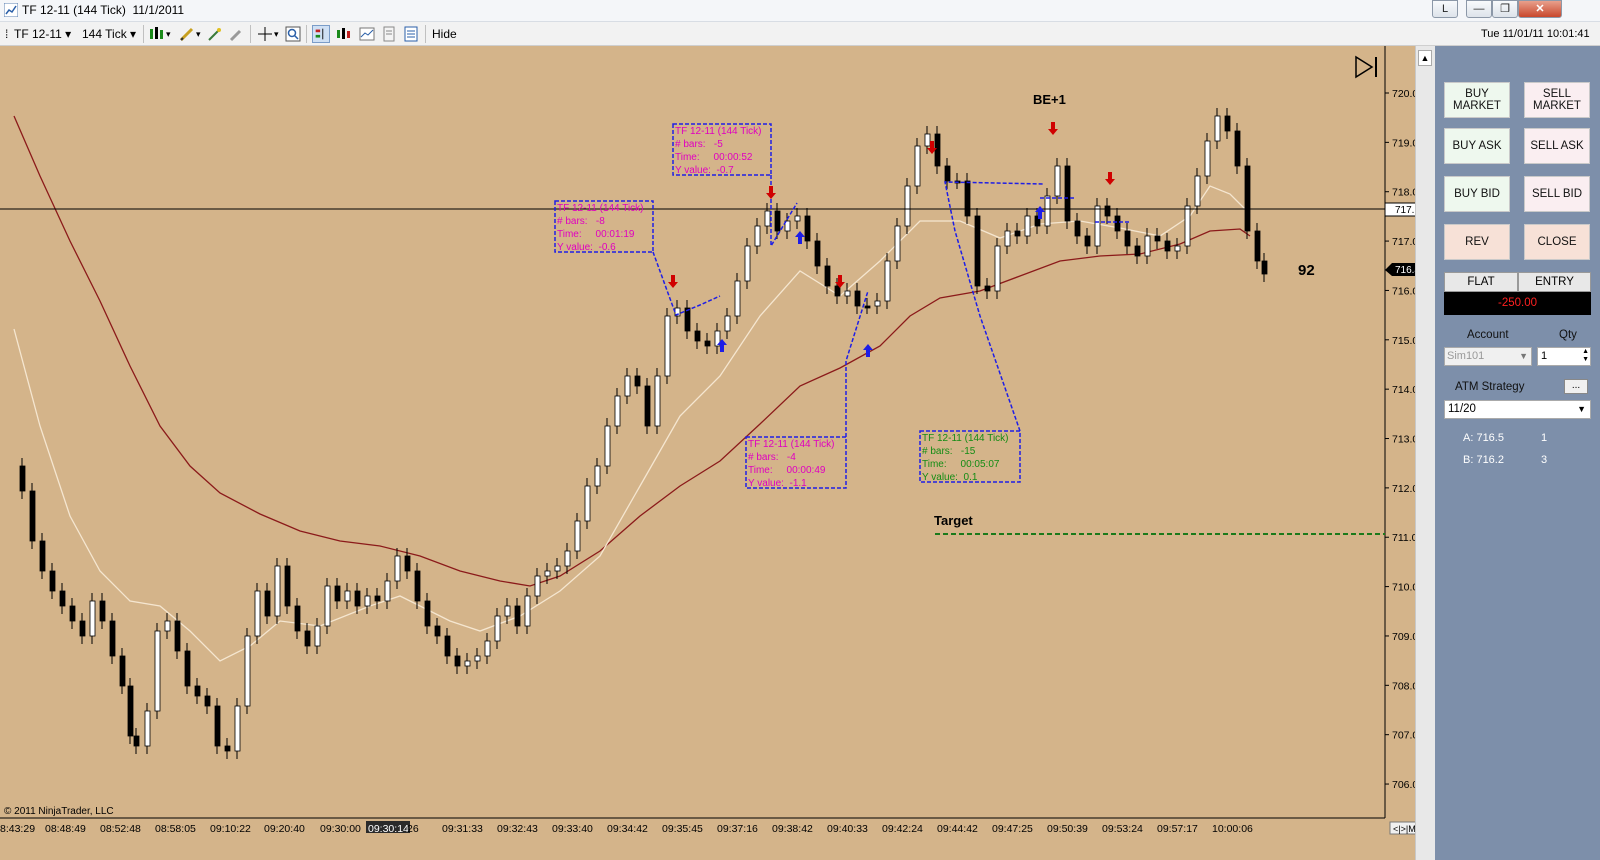 The height and width of the screenshot is (860, 1600). Describe the element at coordinates (187, 34) in the screenshot. I see `pencil-icon` at that location.